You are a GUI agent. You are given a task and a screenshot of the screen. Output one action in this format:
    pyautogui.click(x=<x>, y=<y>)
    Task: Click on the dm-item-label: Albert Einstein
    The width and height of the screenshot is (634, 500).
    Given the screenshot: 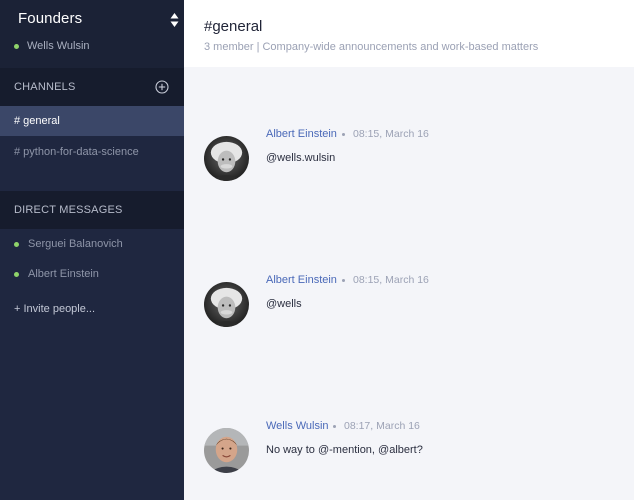 What is the action you would take?
    pyautogui.click(x=63, y=274)
    